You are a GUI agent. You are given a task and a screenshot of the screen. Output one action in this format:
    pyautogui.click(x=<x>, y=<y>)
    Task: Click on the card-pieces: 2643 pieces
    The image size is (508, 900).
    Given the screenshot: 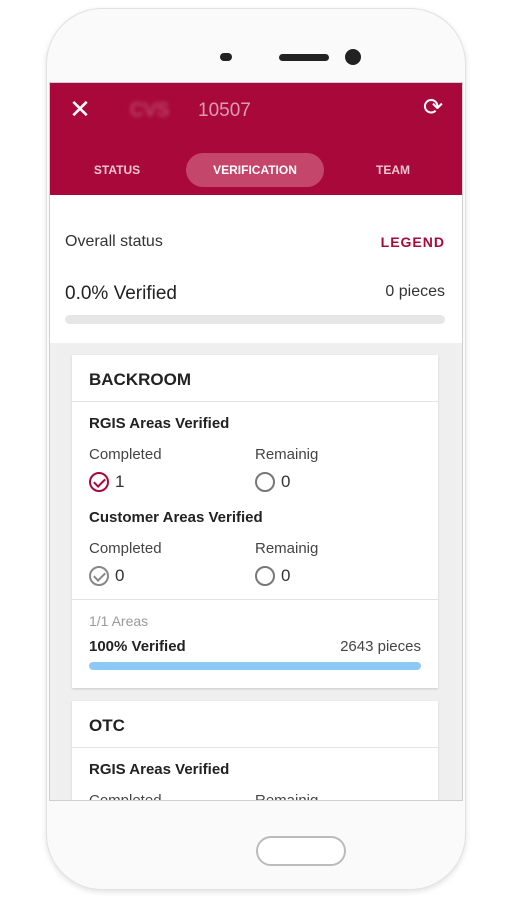 What is the action you would take?
    pyautogui.click(x=380, y=646)
    